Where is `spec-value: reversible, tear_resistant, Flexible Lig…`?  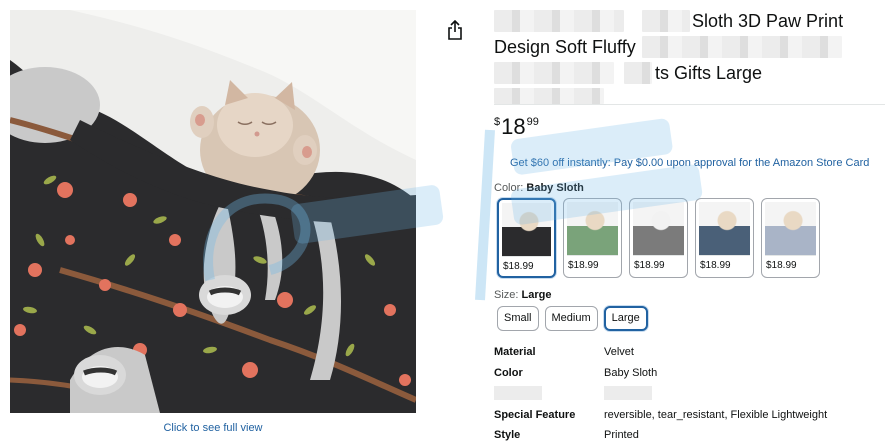
spec-value: reversible, tear_resistant, Flexible Lig… is located at coordinates (716, 415).